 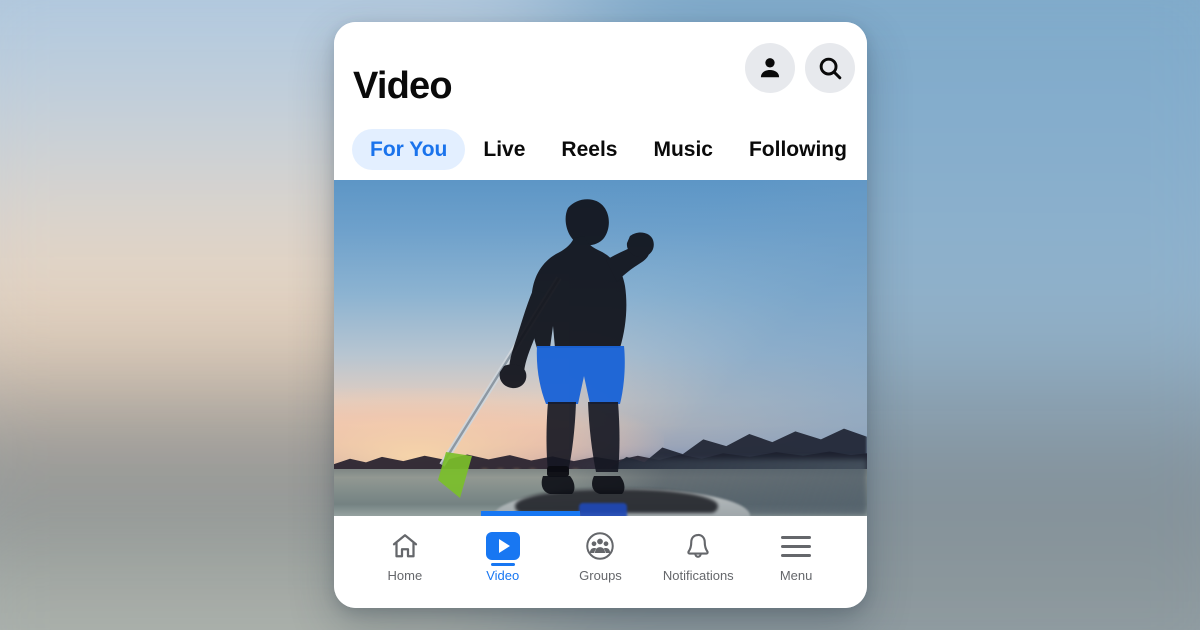 I want to click on nav-label-groups: Groups, so click(x=600, y=575).